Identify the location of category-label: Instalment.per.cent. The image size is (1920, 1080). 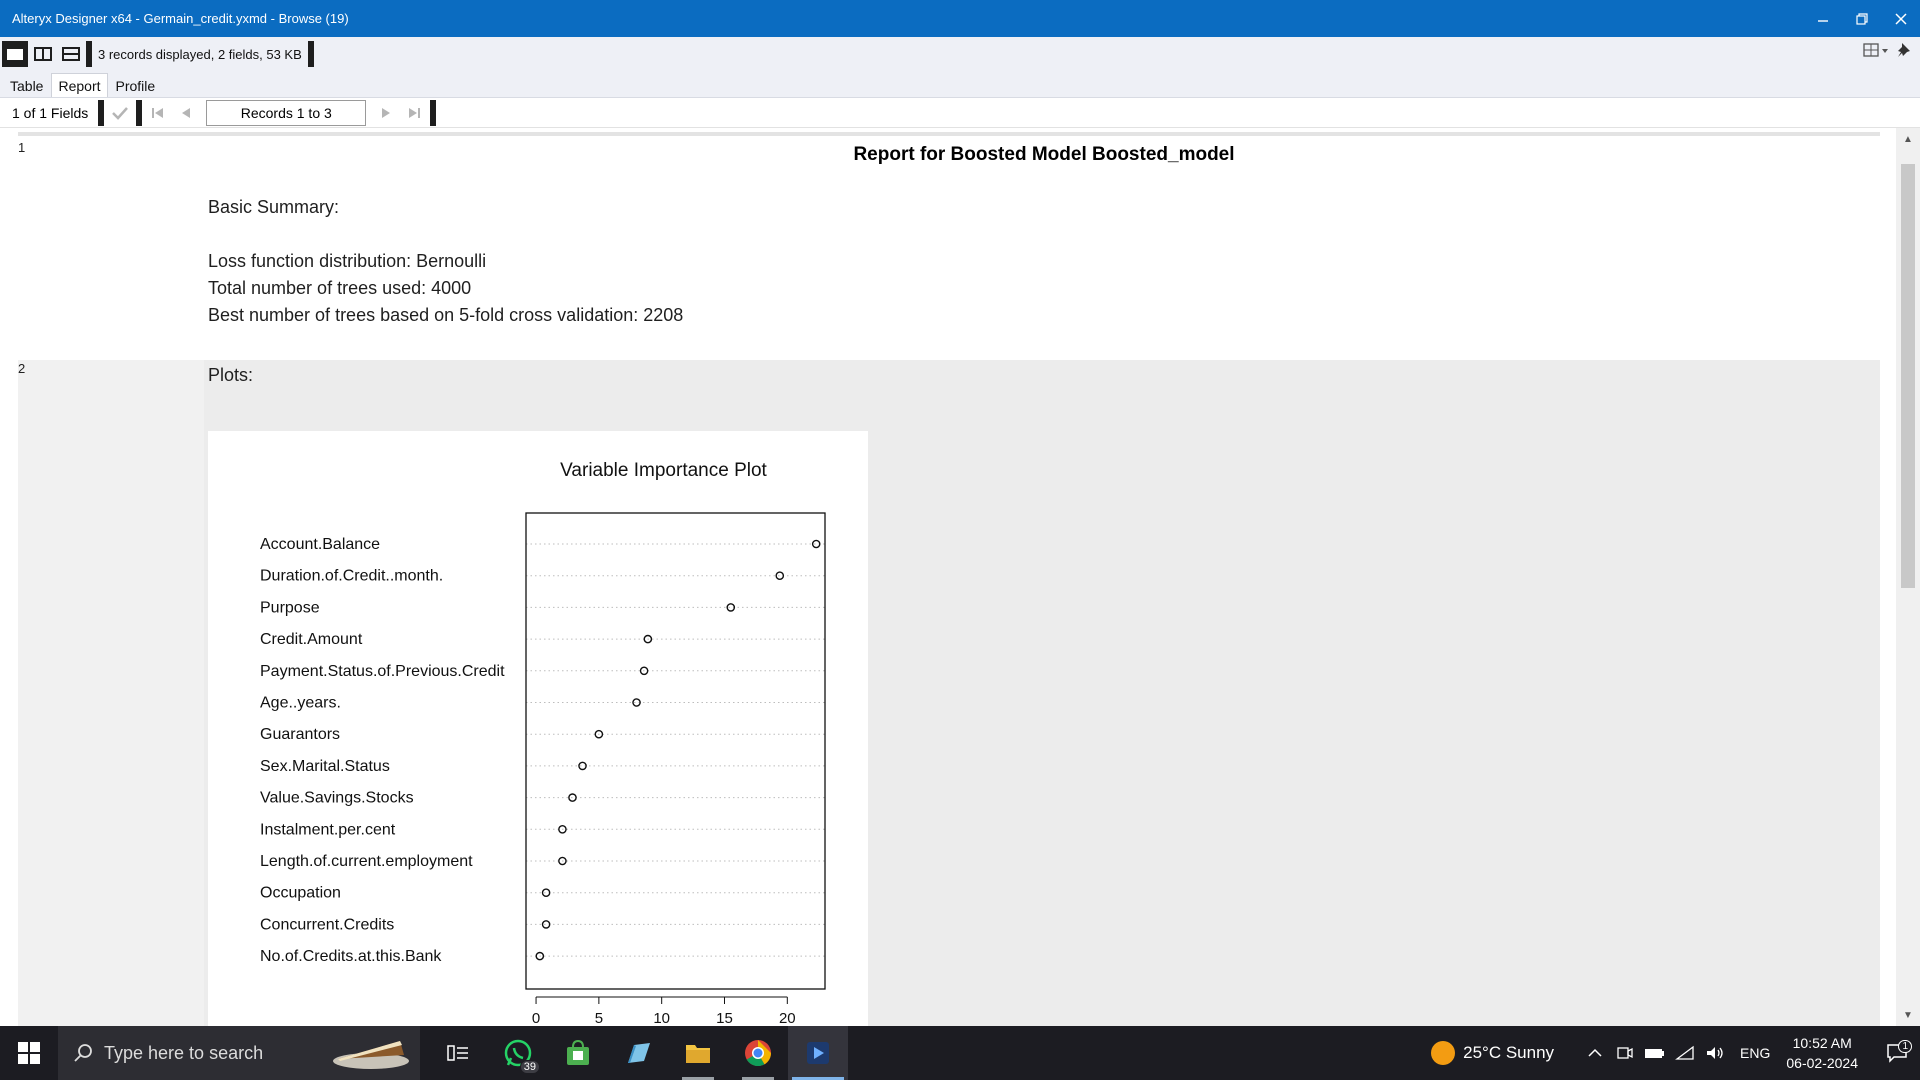
(328, 829).